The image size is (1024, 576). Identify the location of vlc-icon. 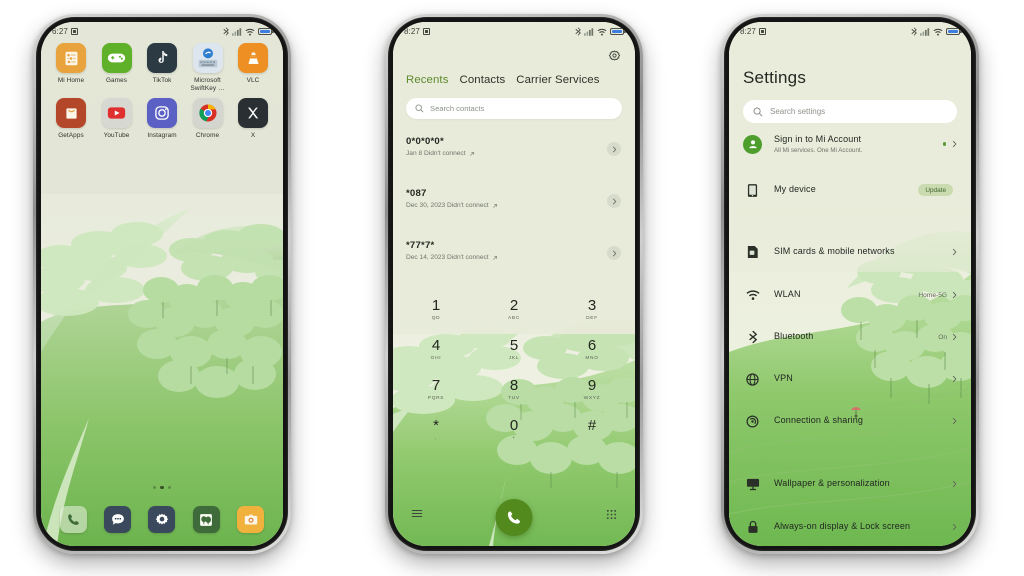
(253, 58).